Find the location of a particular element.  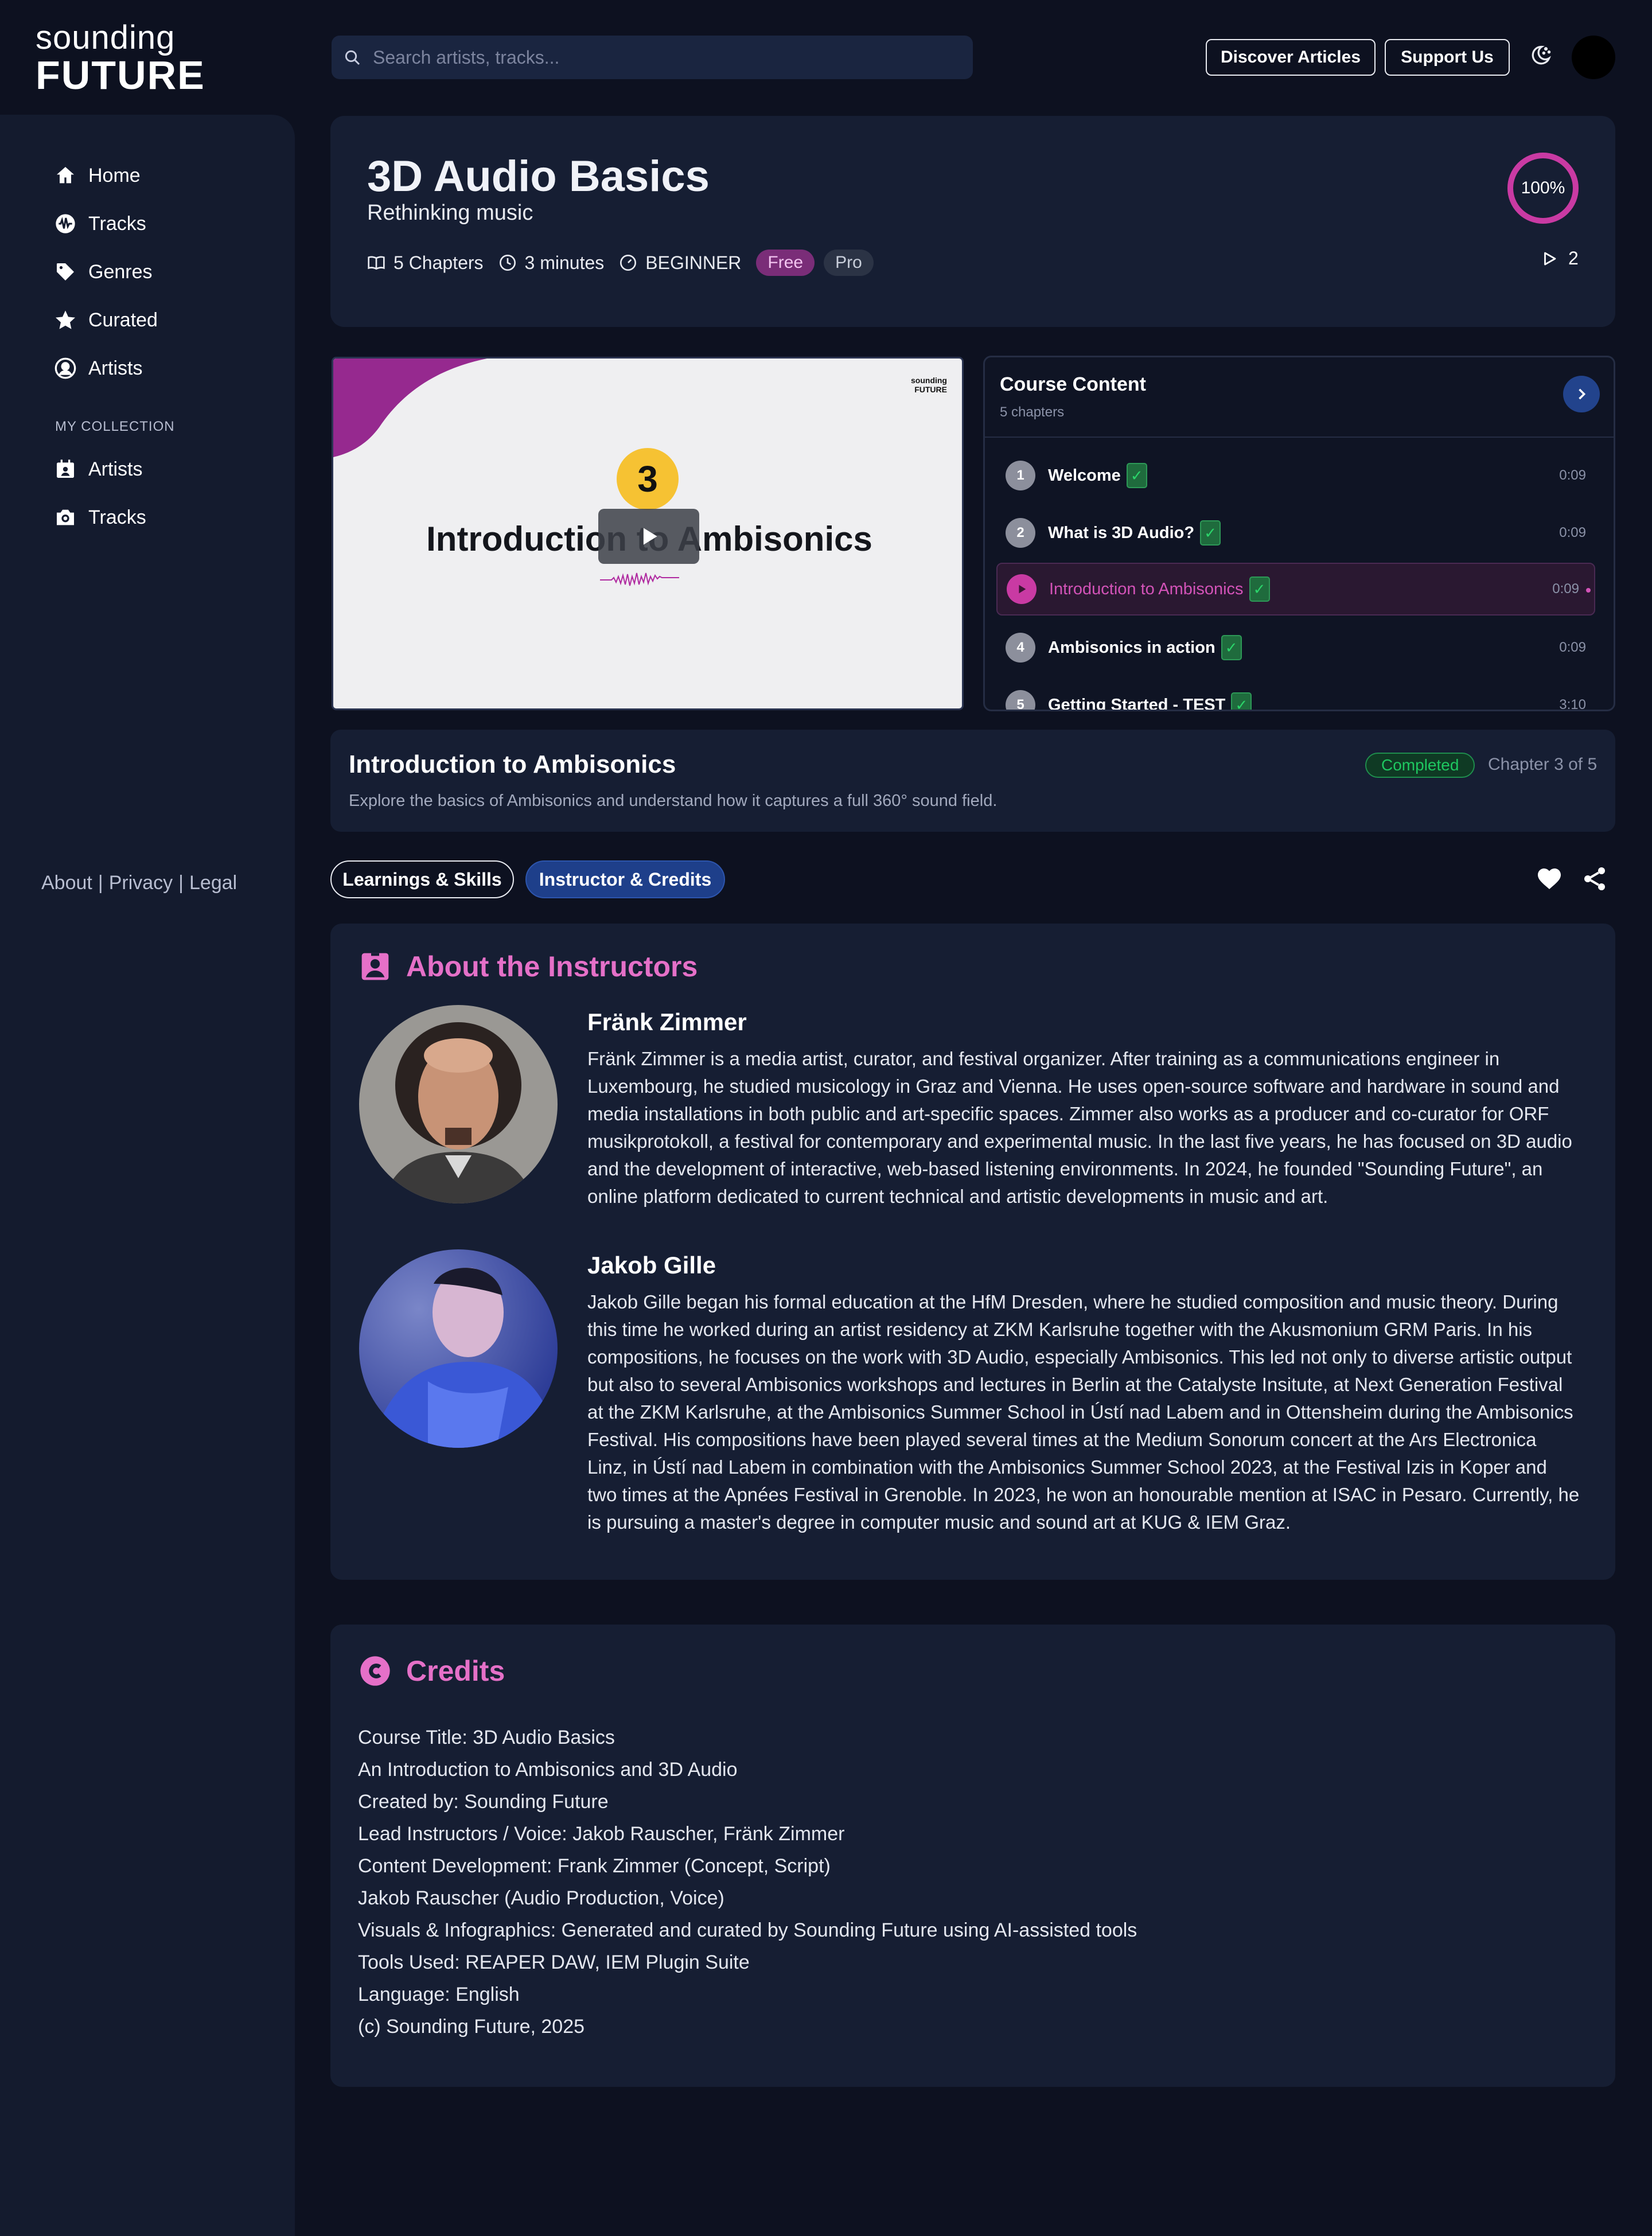

sidebar-item-collection-artists: Artists is located at coordinates (98, 469).